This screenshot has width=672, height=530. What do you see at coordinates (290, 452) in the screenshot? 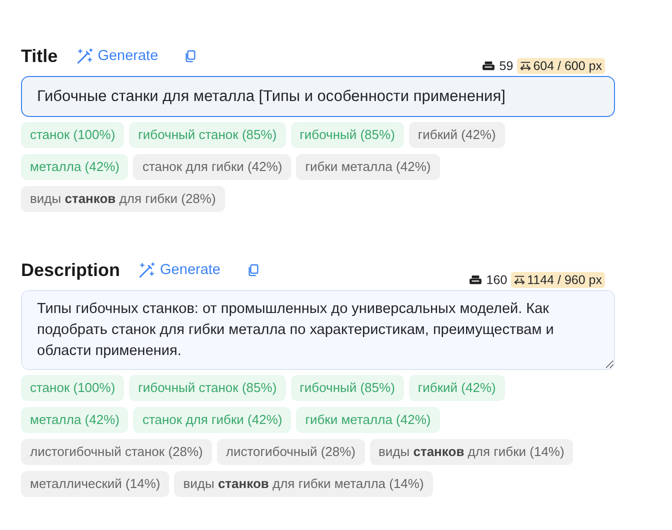
I see `keyword-tag: листогибочный (28%)` at bounding box center [290, 452].